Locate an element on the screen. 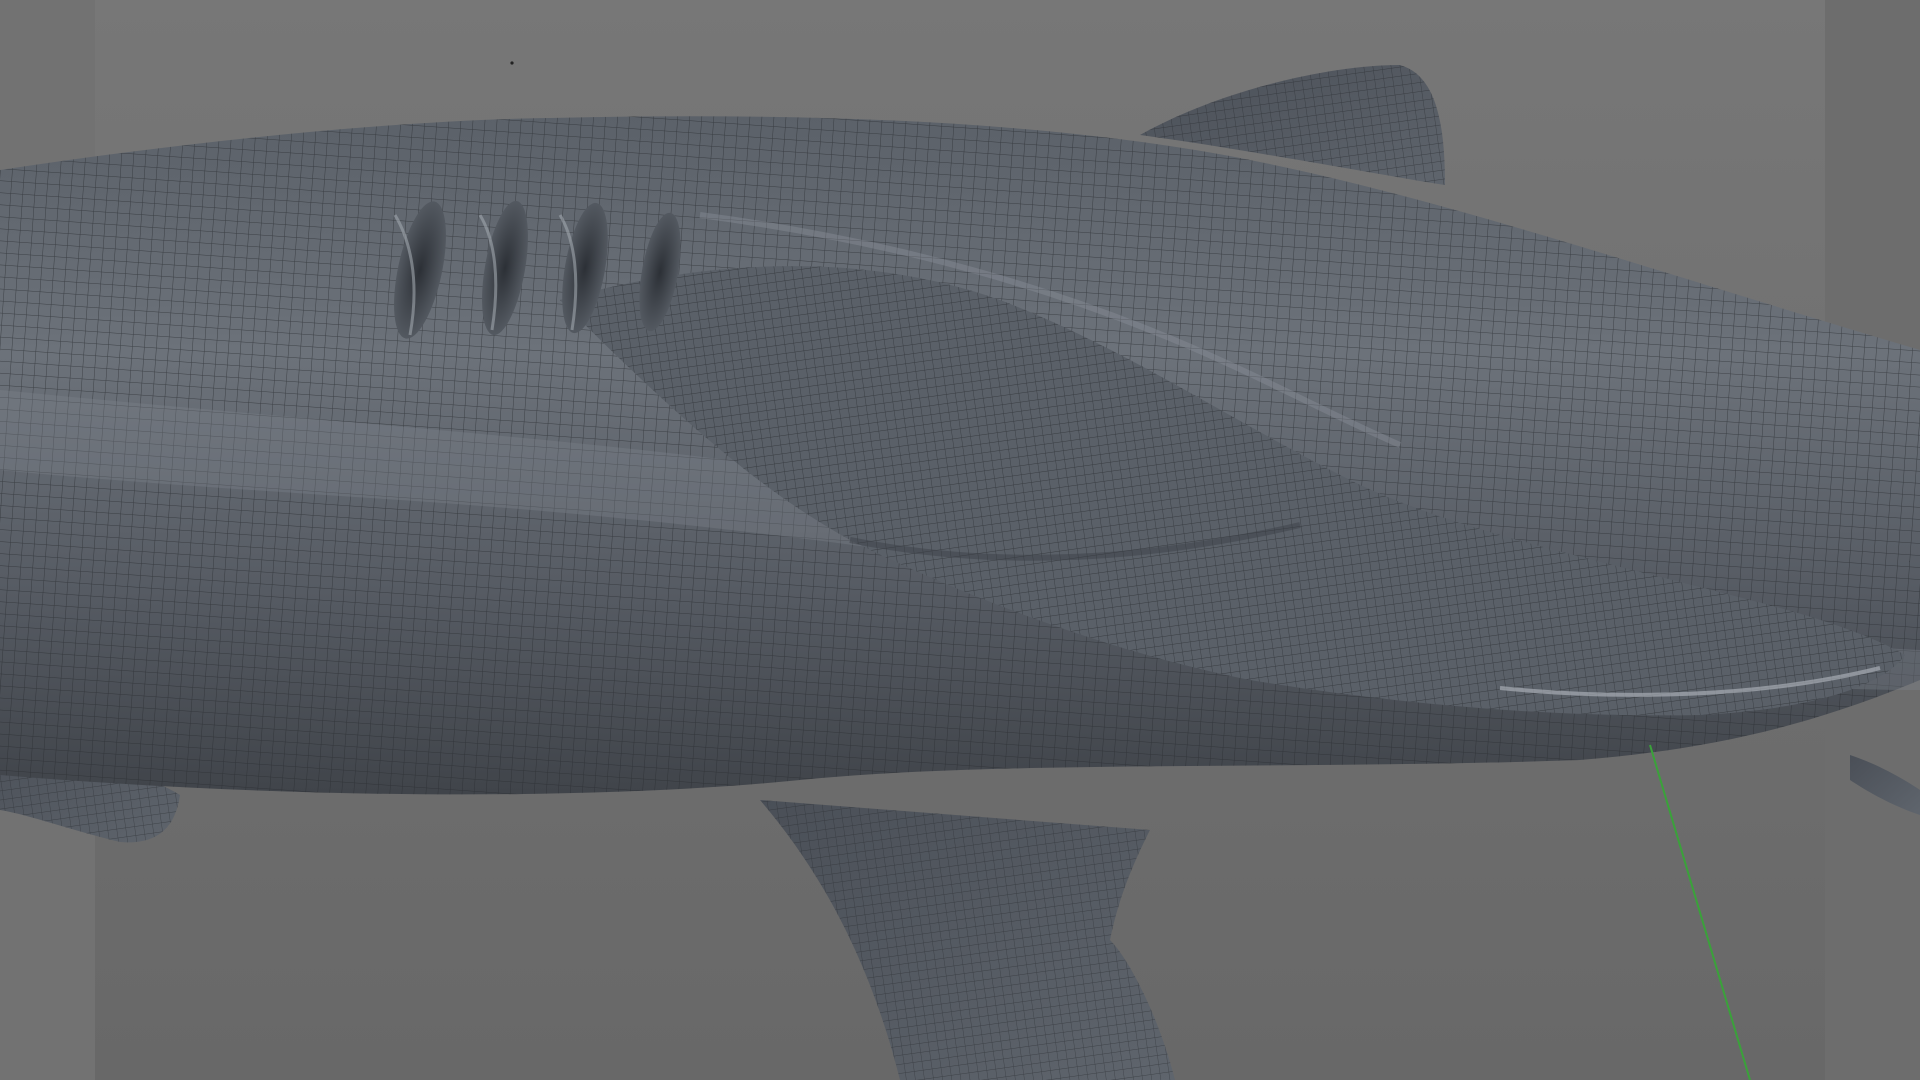 The image size is (1920, 1080). scene-point is located at coordinates (512, 63).